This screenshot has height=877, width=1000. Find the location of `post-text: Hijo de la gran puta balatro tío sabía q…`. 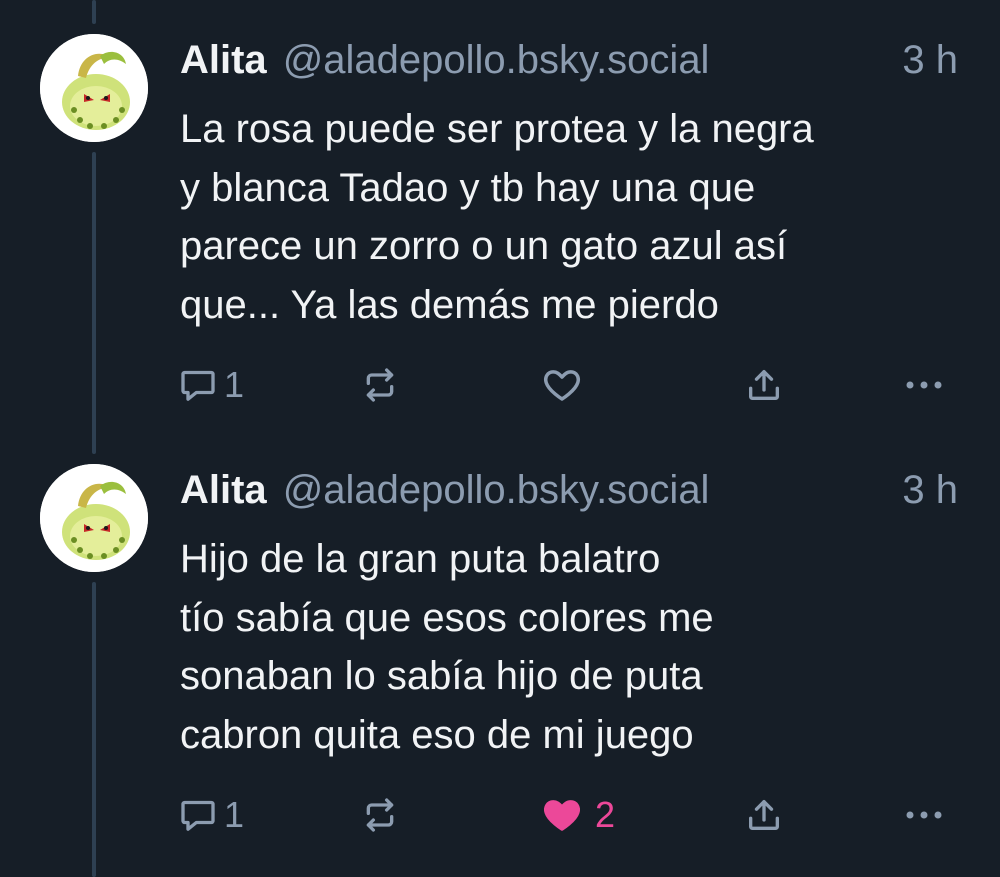

post-text: Hijo de la gran puta balatro tío sabía q… is located at coordinates (447, 647).